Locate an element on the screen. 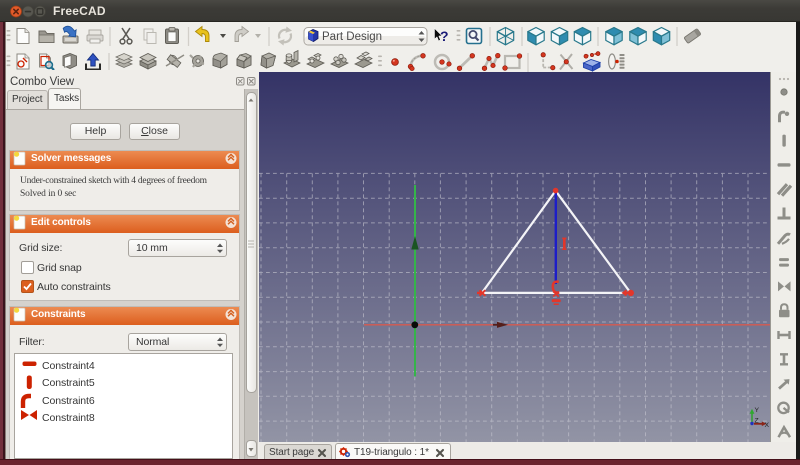 The height and width of the screenshot is (465, 800). svg-text: Z is located at coordinates (757, 421).